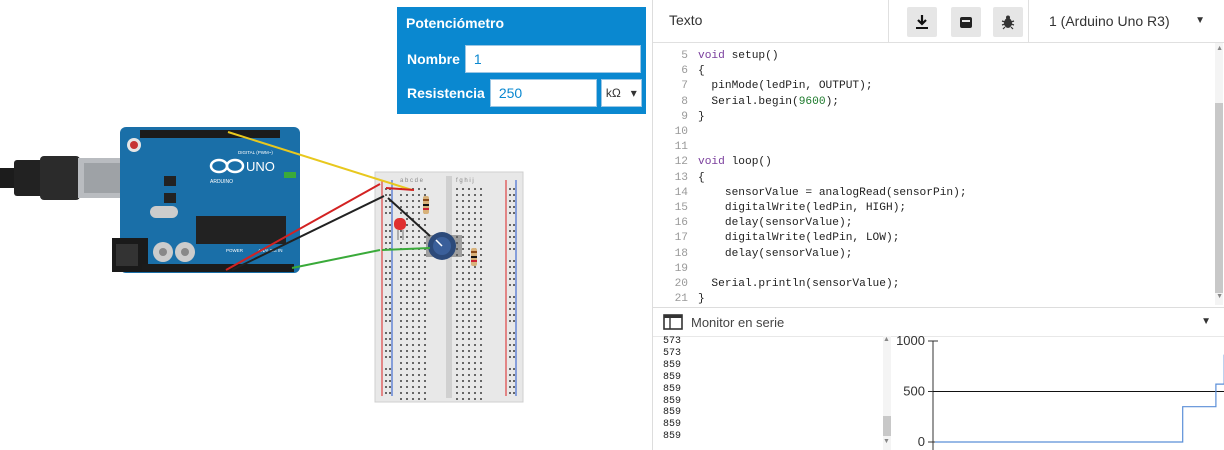 This screenshot has width=1224, height=450. I want to click on code-line: 17 digitalWrite(ledPin, LOW);, so click(810, 238).